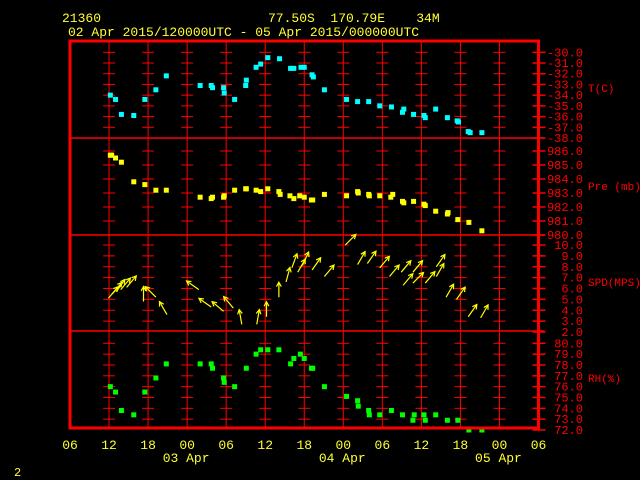 Image resolution: width=640 pixels, height=480 pixels. What do you see at coordinates (565, 139) in the screenshot?
I see `y-tick-label: -38.0` at bounding box center [565, 139].